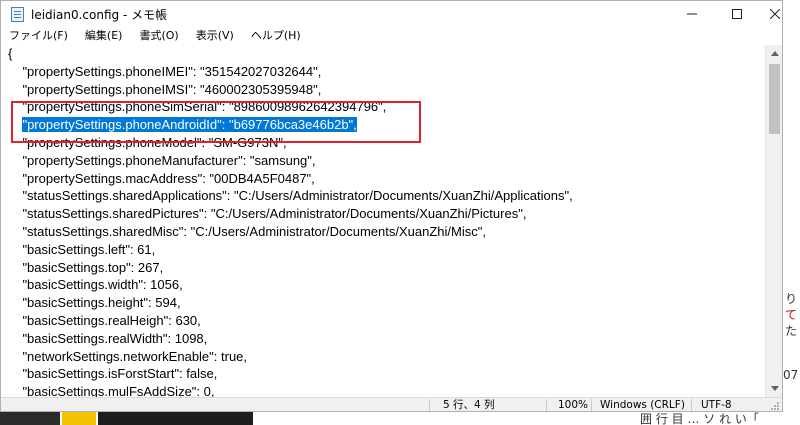 The image size is (800, 425). I want to click on editor-line: "basicSettings.realHeigh": 630,, so click(104, 320).